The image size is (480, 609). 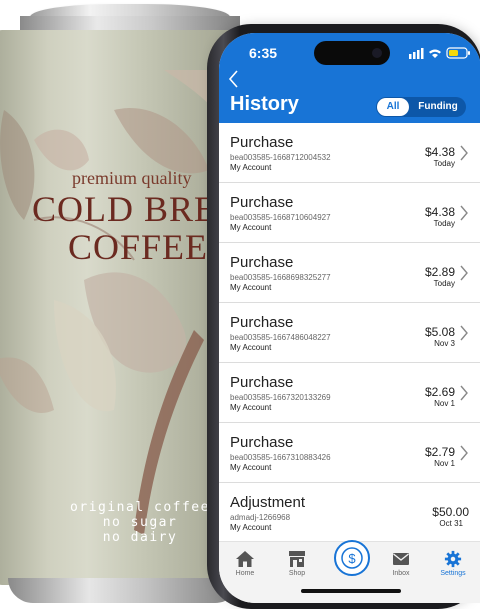 What do you see at coordinates (280, 277) in the screenshot?
I see `transaction-id: bea003585-1668698325277` at bounding box center [280, 277].